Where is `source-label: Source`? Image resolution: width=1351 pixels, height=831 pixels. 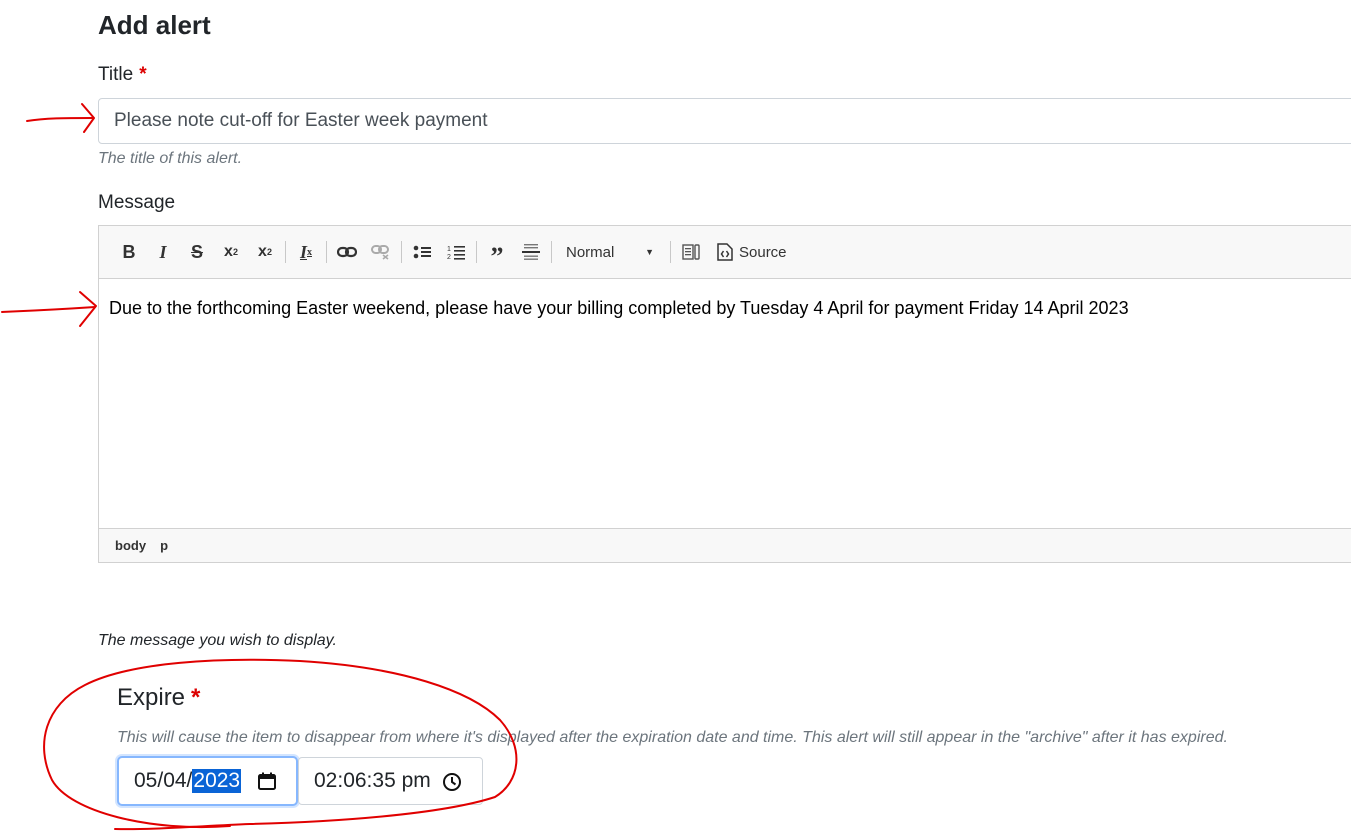 source-label: Source is located at coordinates (763, 252).